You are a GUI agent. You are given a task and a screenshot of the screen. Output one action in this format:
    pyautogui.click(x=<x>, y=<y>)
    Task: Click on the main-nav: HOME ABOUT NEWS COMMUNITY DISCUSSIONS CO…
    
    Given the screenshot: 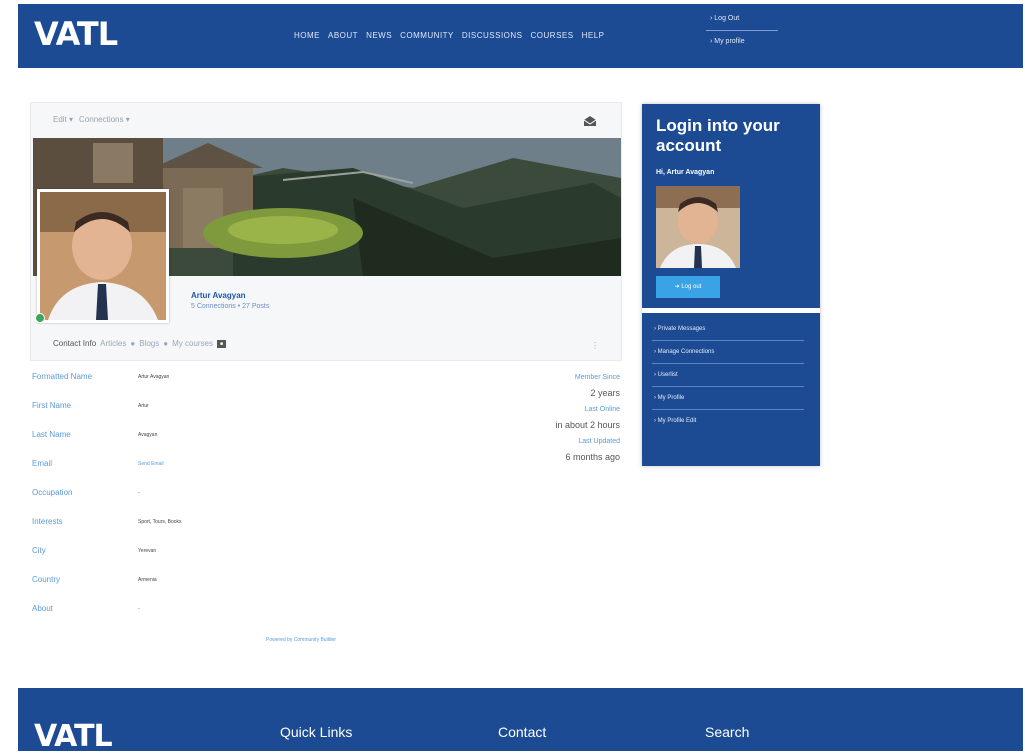 What is the action you would take?
    pyautogui.click(x=449, y=35)
    